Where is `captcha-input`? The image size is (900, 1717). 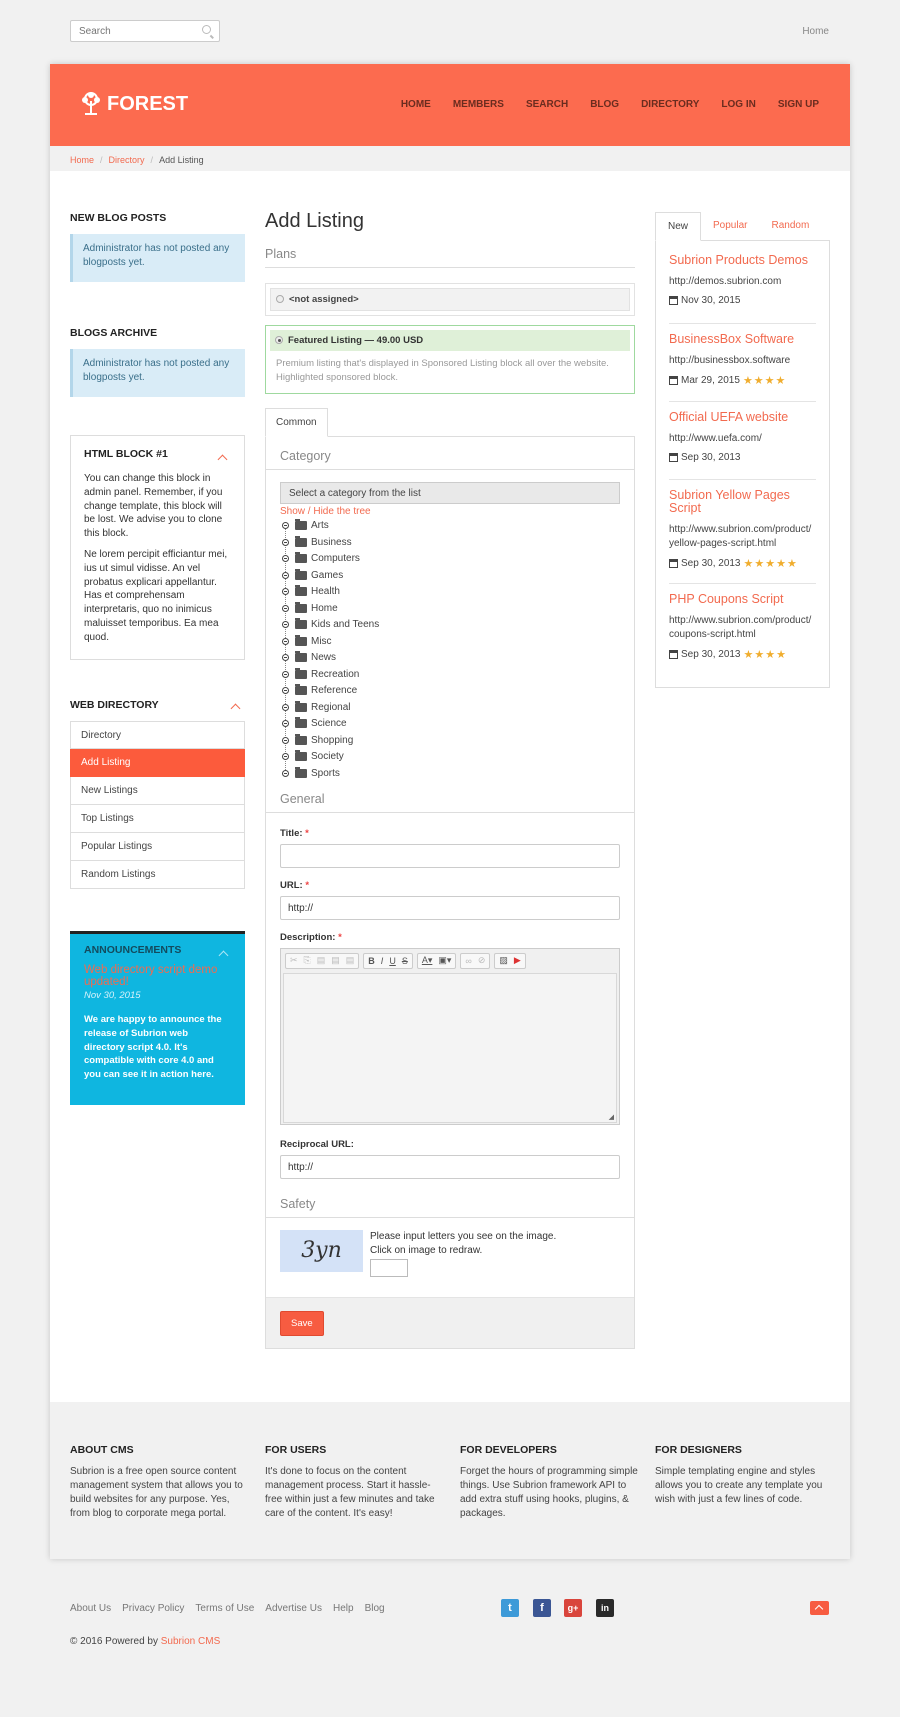 captcha-input is located at coordinates (389, 1267).